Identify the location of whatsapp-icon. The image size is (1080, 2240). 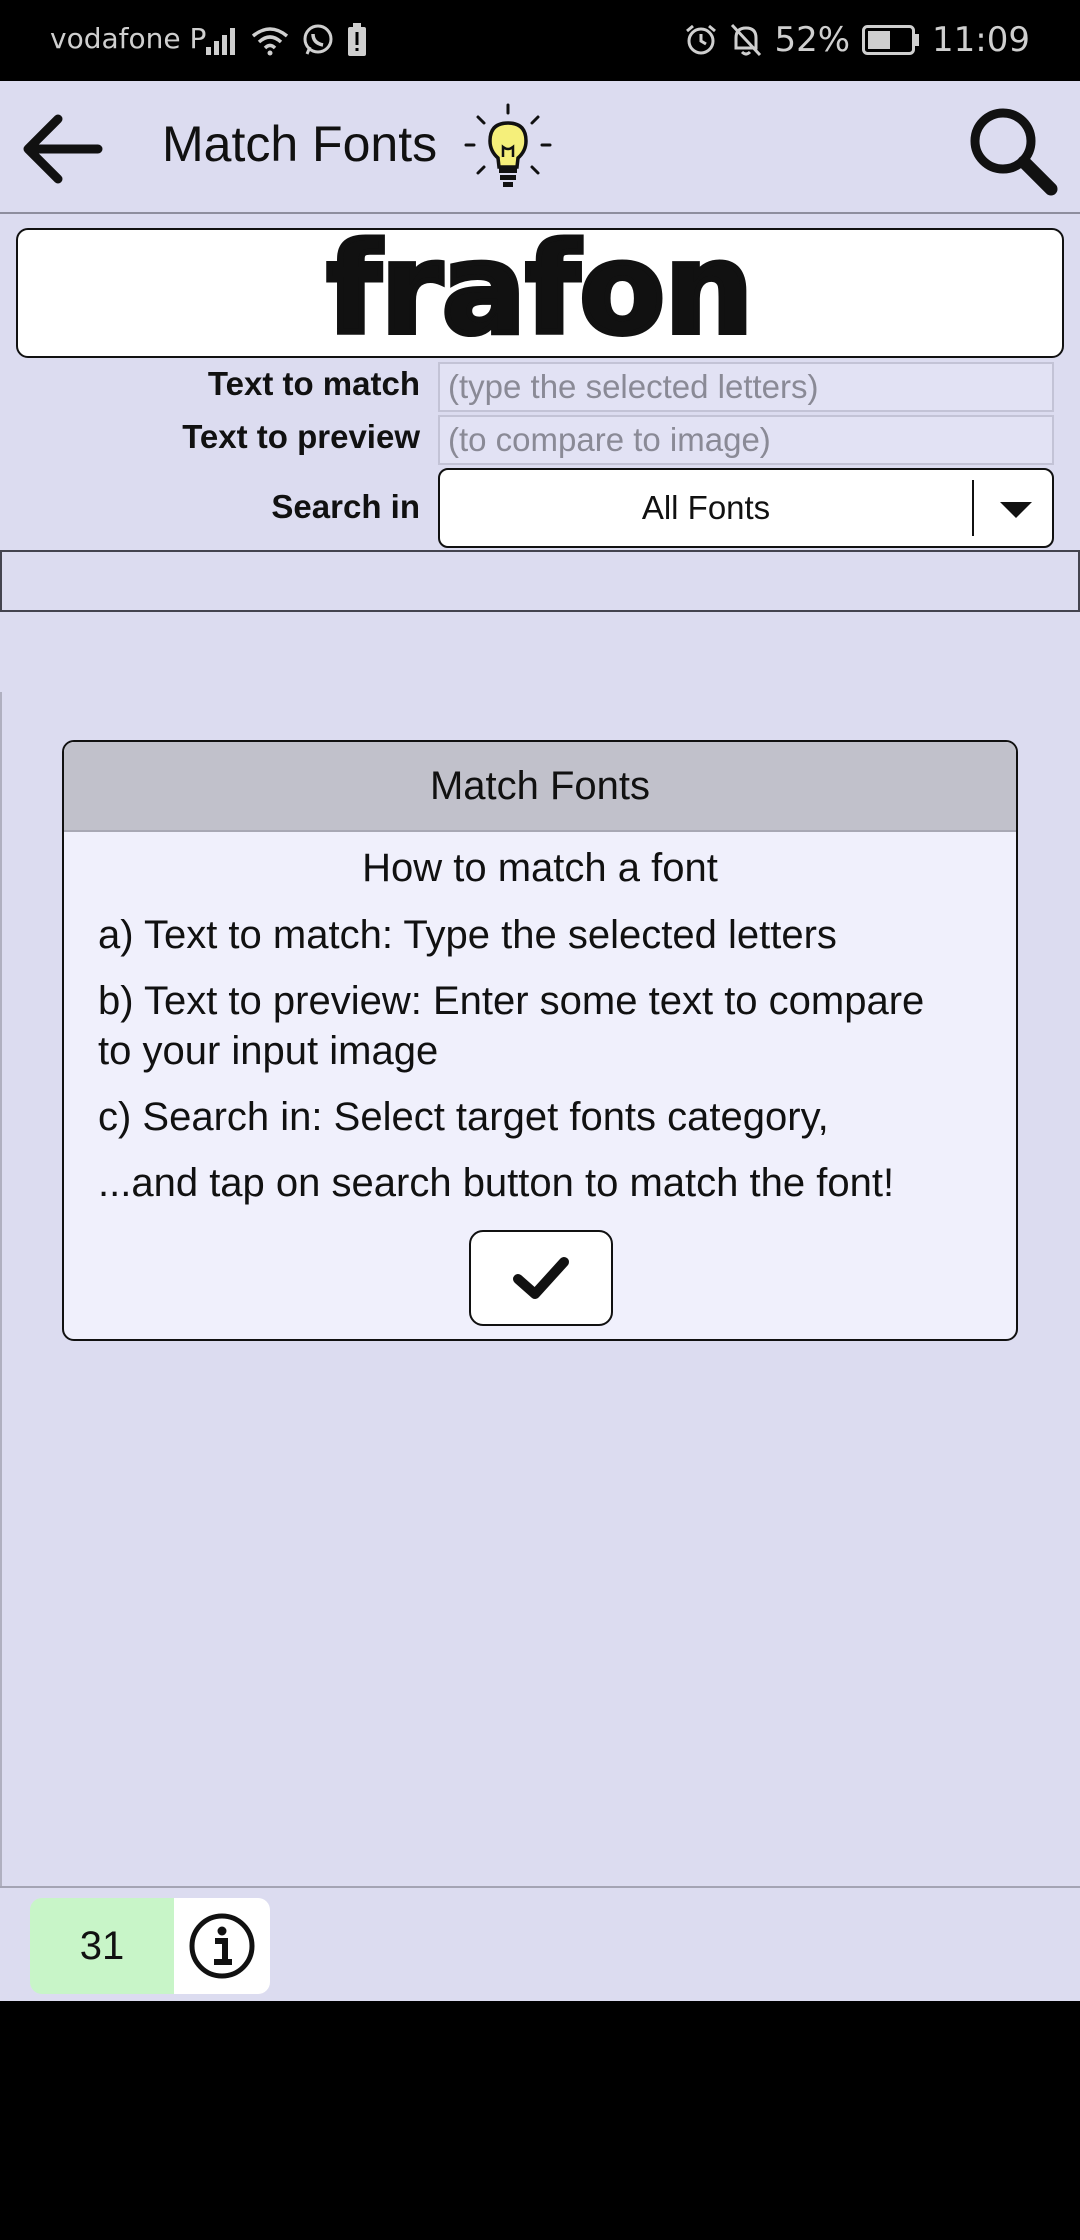
(318, 39).